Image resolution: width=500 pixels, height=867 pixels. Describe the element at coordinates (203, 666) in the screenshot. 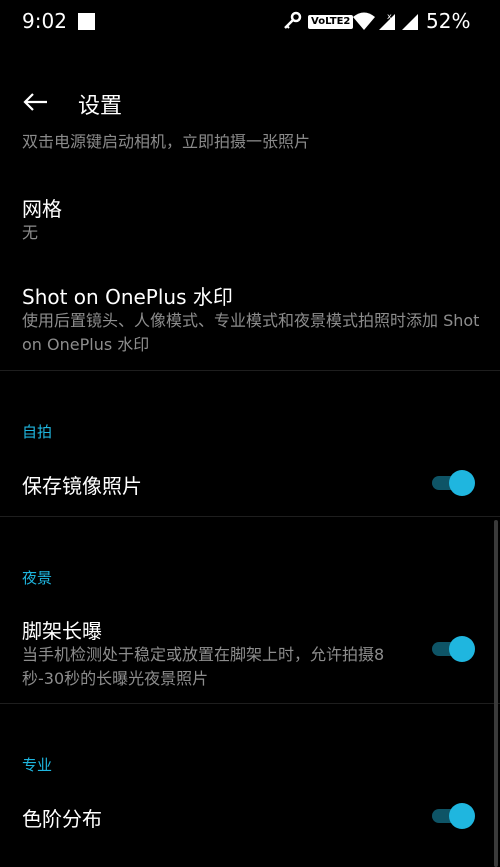

I see `tripod-long-exposure-description: 当手机检测处于稳定或放置在脚架上时，允许拍摄8秒-30秒的长曝光夜景照片` at that location.